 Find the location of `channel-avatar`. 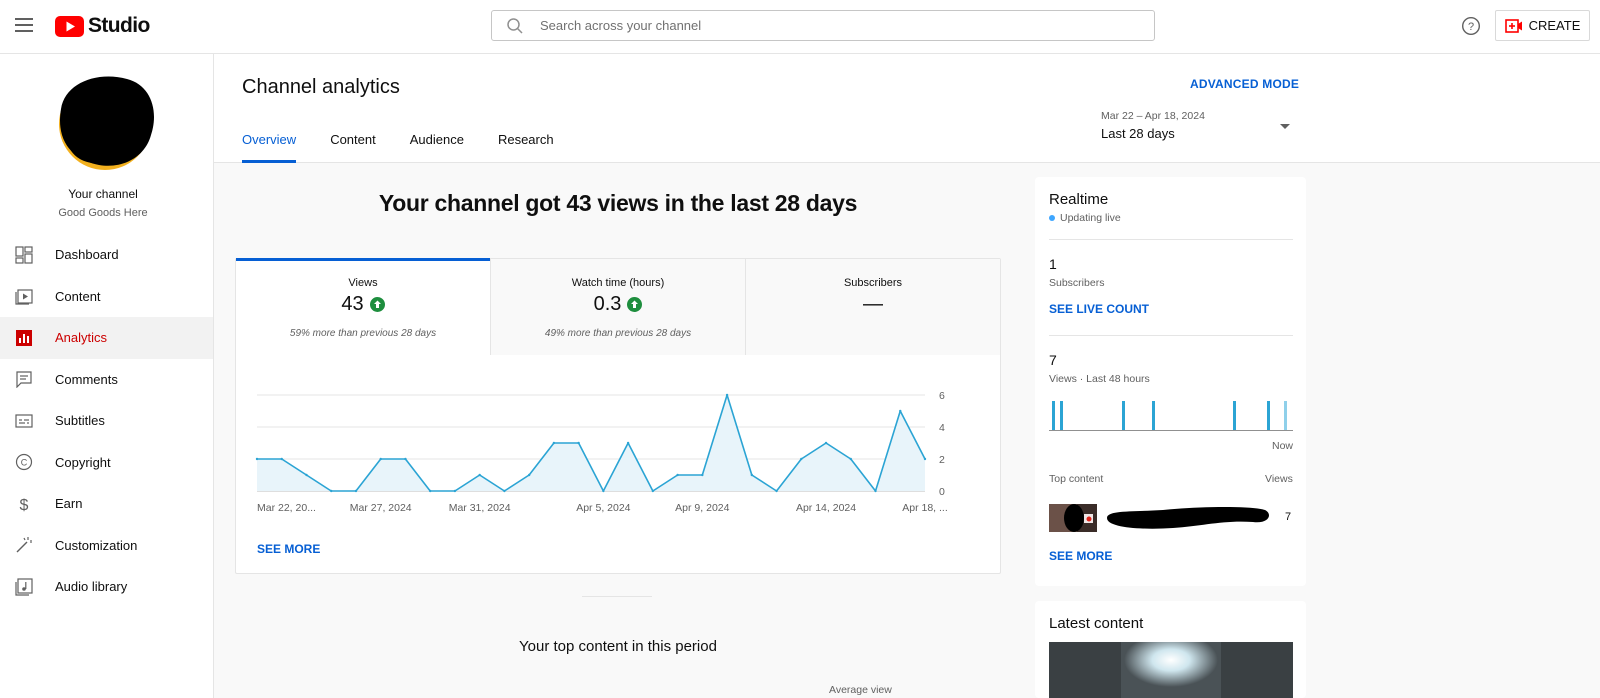

channel-avatar is located at coordinates (101, 122).